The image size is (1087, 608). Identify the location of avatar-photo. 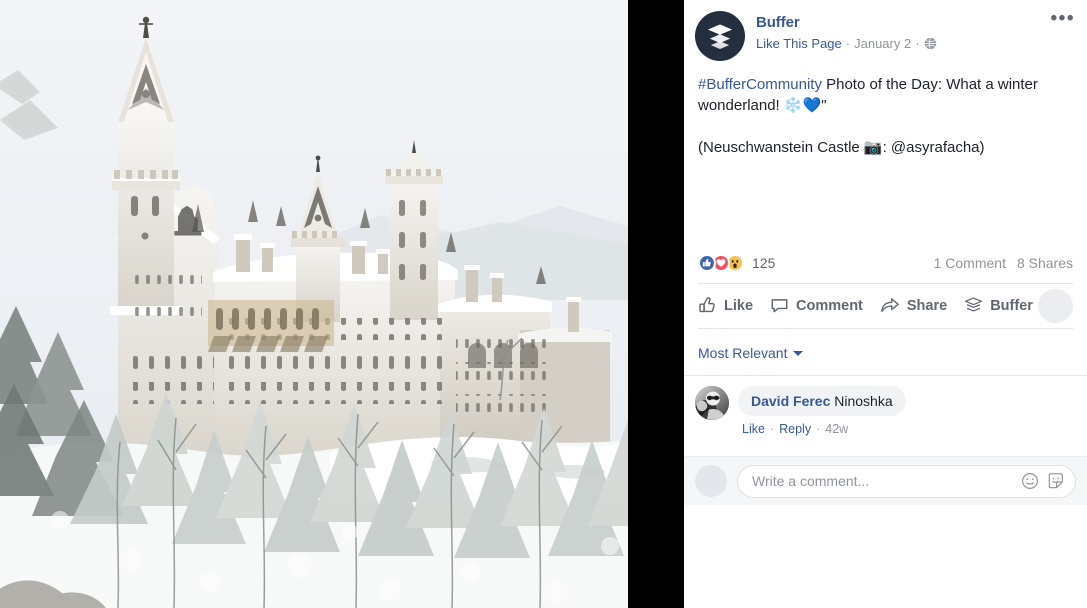
(712, 403).